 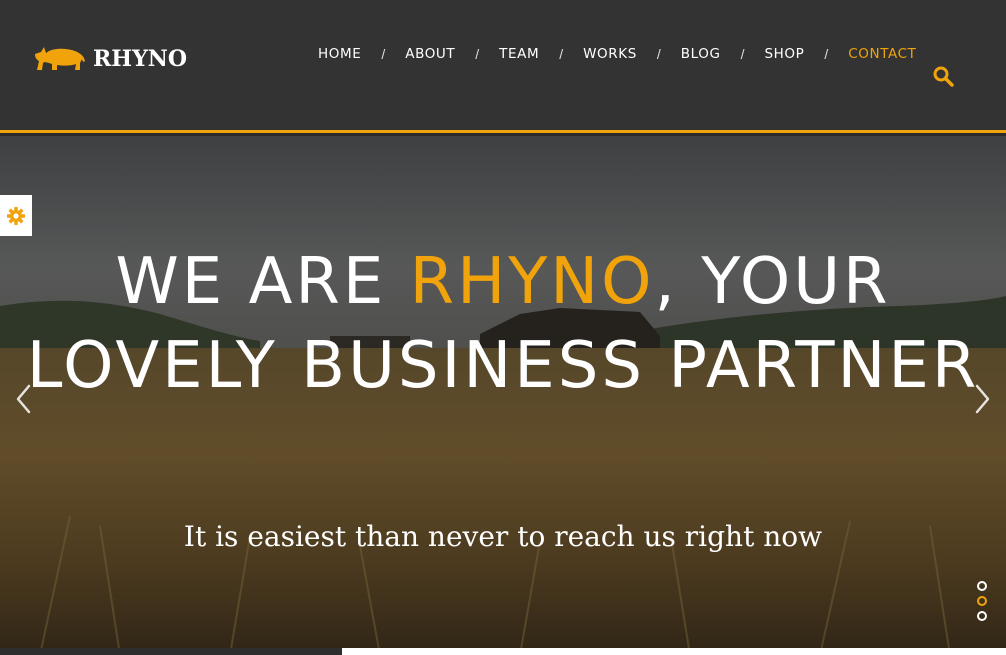 What do you see at coordinates (532, 282) in the screenshot?
I see `headline-accent: RHYNO` at bounding box center [532, 282].